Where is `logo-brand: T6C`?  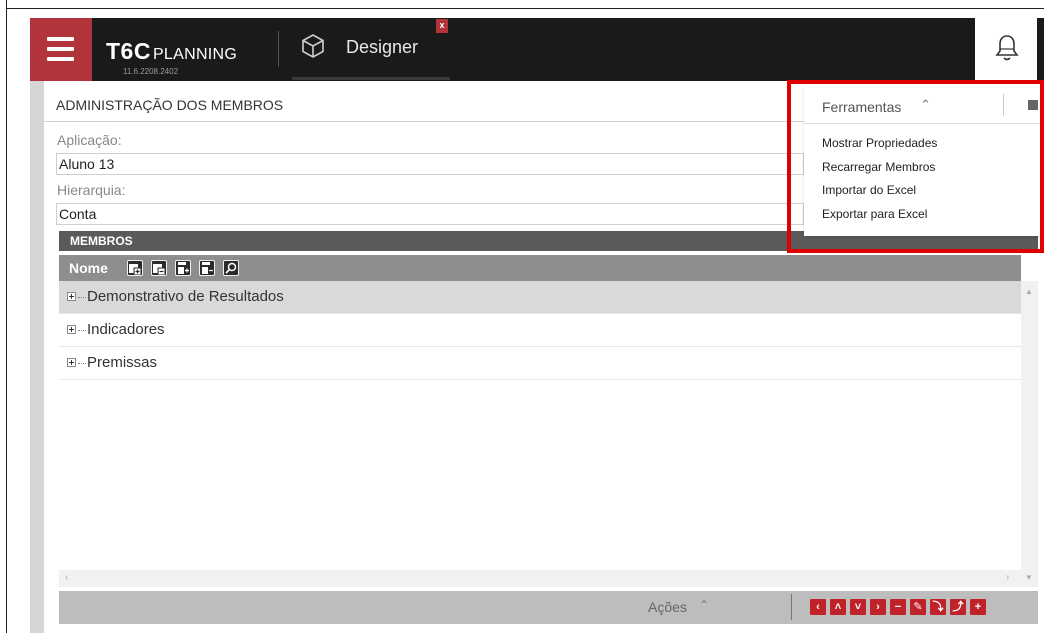
logo-brand: T6C is located at coordinates (128, 51).